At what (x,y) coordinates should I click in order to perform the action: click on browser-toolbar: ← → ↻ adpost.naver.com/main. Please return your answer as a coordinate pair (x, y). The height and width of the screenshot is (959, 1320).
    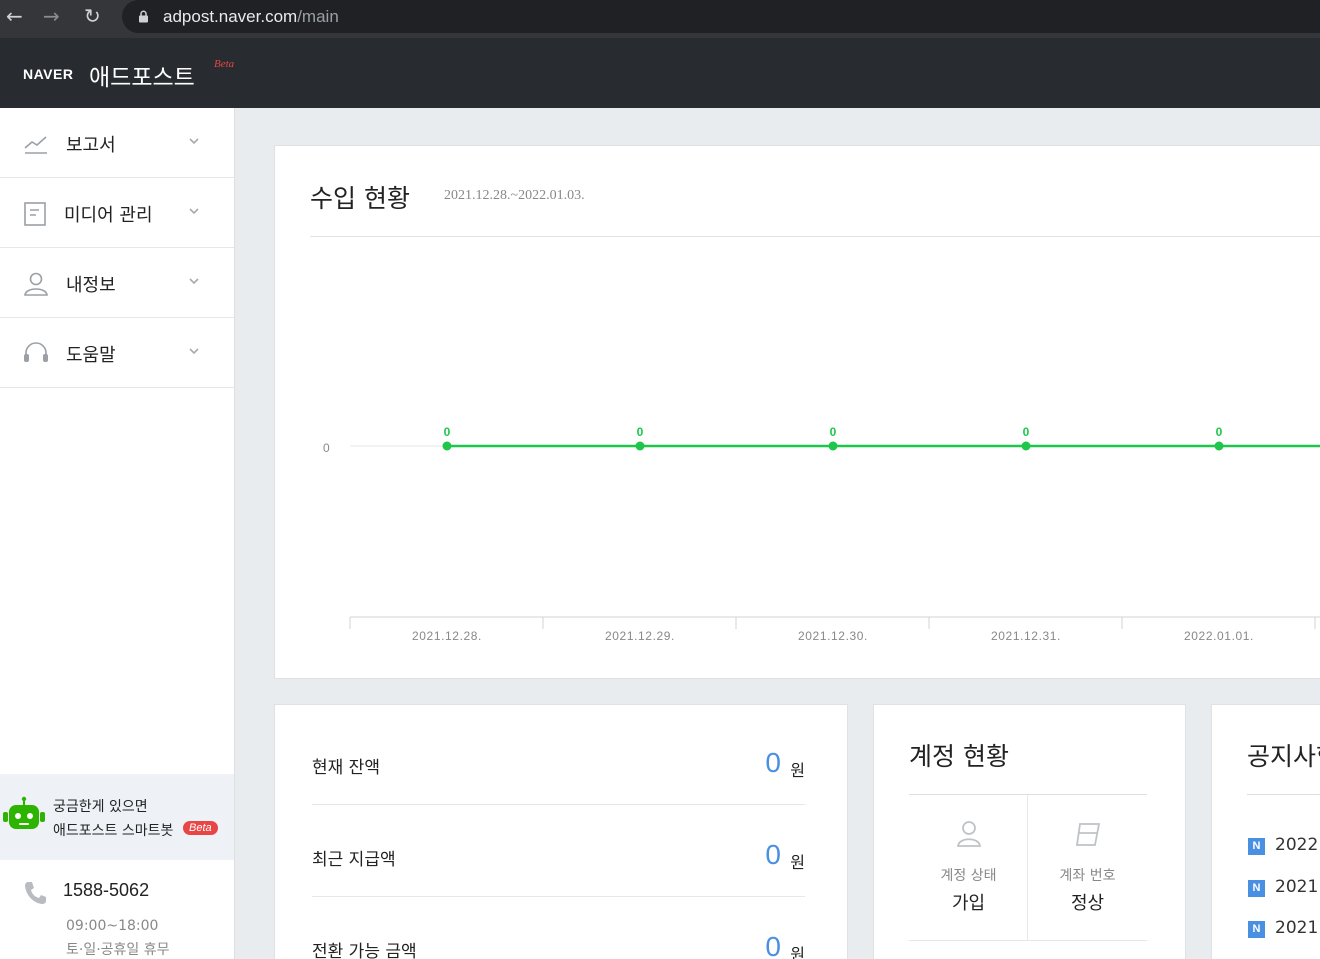
    Looking at the image, I should click on (660, 19).